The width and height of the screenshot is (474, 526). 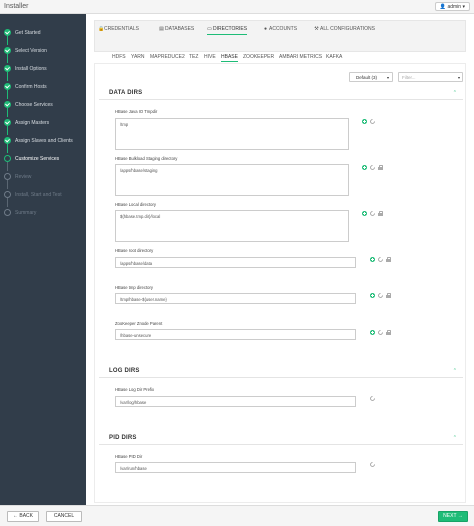 What do you see at coordinates (229, 57) in the screenshot?
I see `service-tab-hbase: HBASE` at bounding box center [229, 57].